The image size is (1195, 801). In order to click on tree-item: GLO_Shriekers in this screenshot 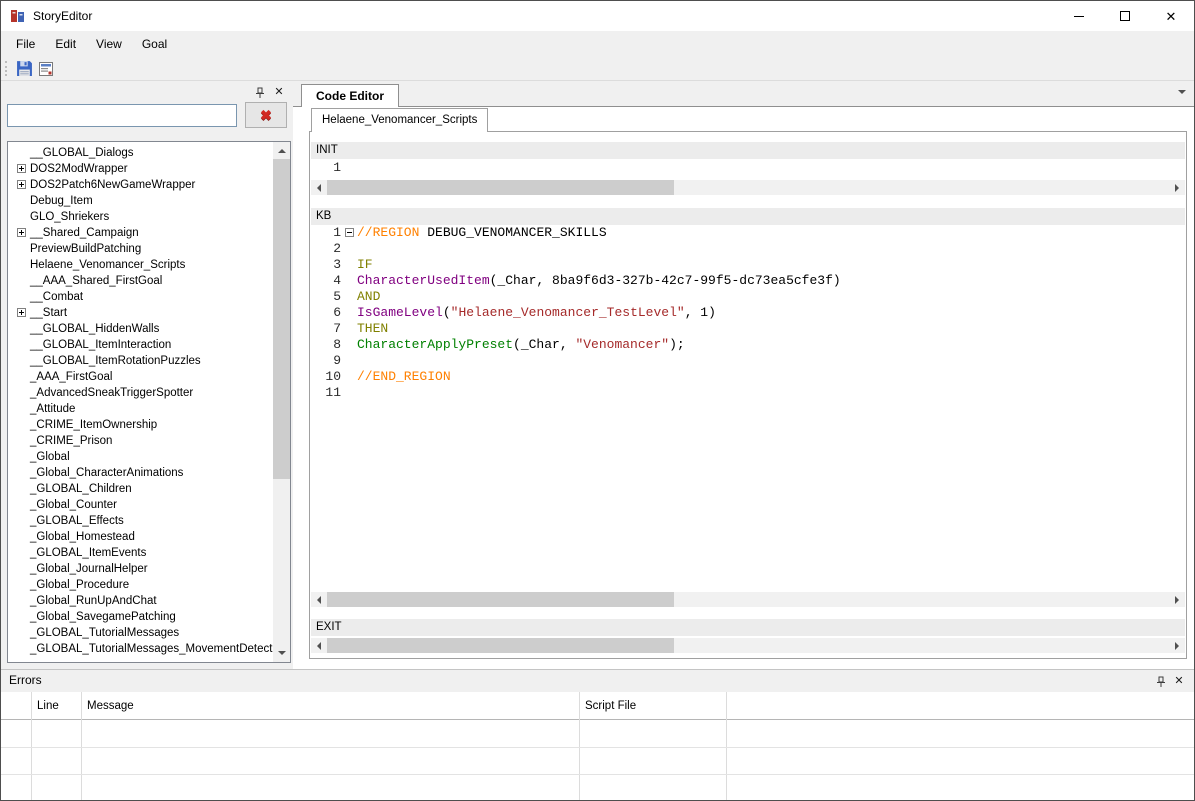, I will do `click(140, 217)`.